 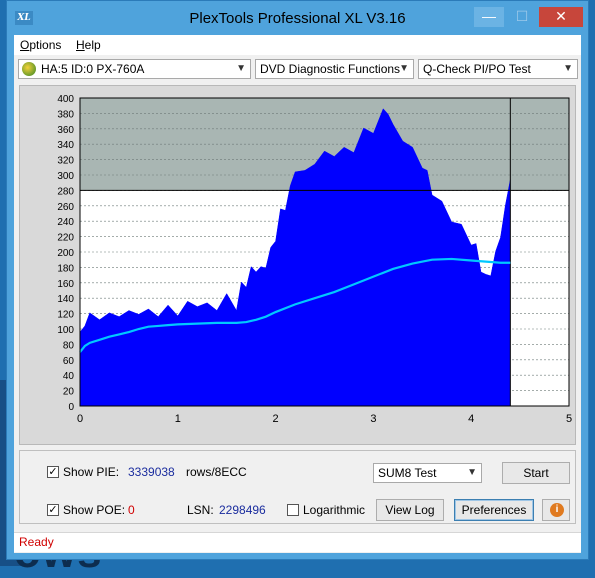 What do you see at coordinates (276, 419) in the screenshot?
I see `x-tick-label: 2` at bounding box center [276, 419].